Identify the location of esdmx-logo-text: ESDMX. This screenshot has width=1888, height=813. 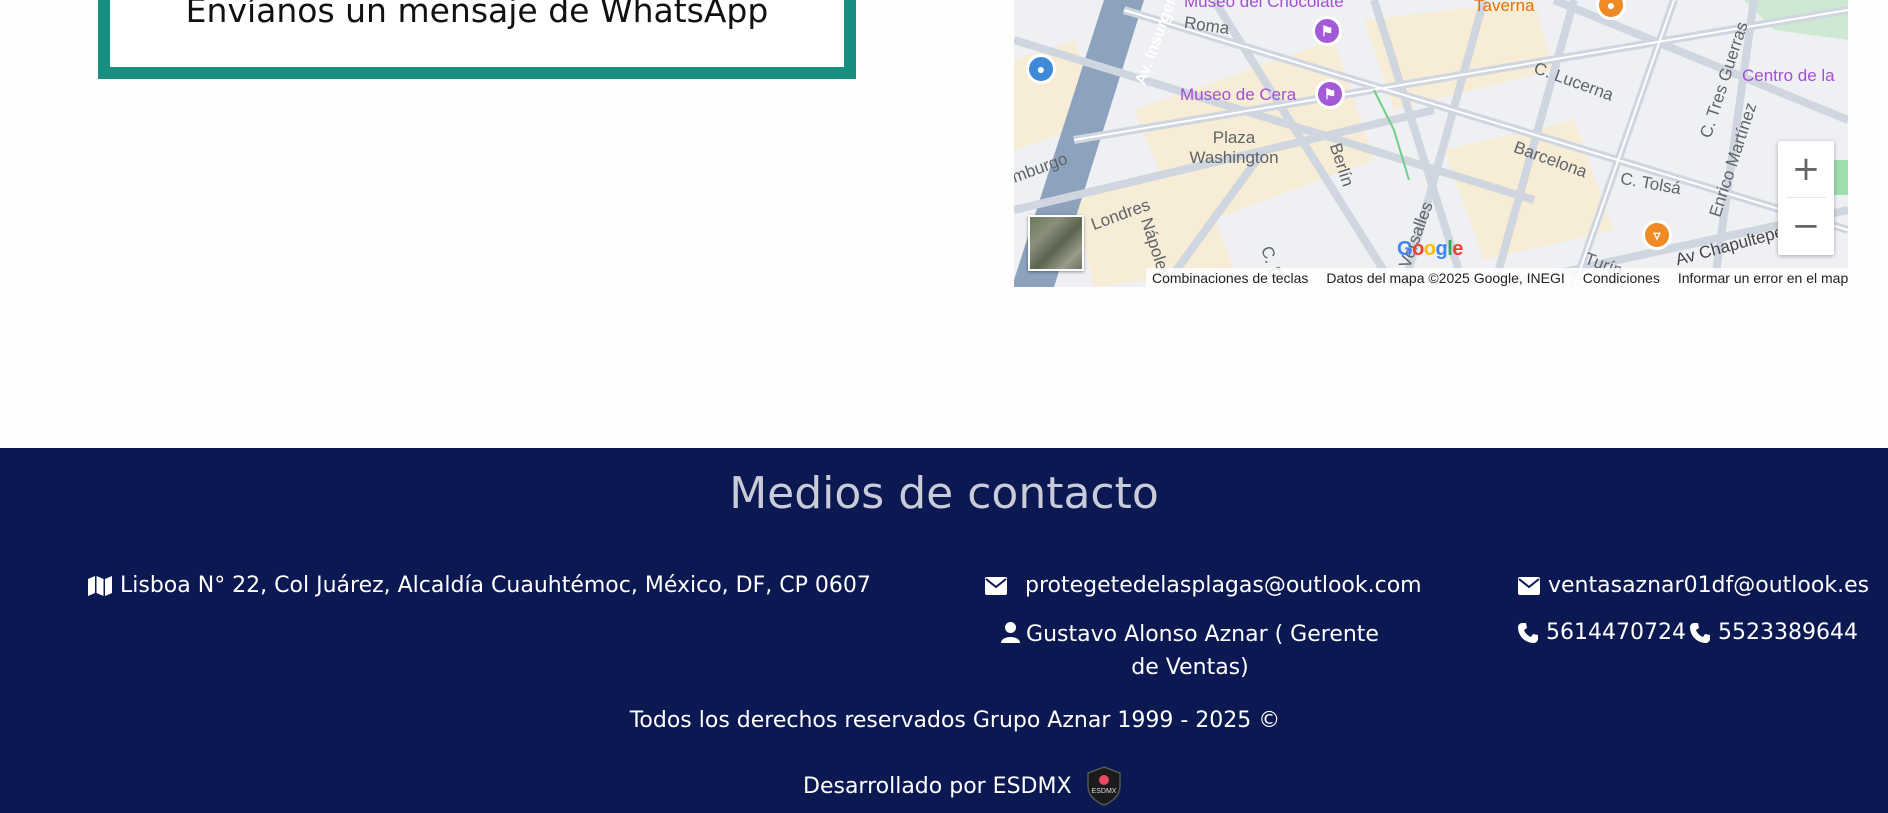
(1103, 791).